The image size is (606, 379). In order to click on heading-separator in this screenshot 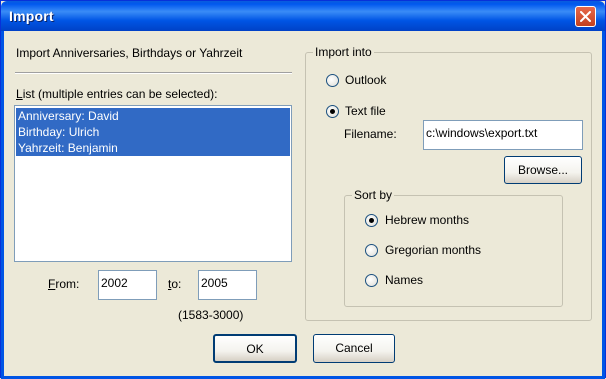, I will do `click(153, 73)`.